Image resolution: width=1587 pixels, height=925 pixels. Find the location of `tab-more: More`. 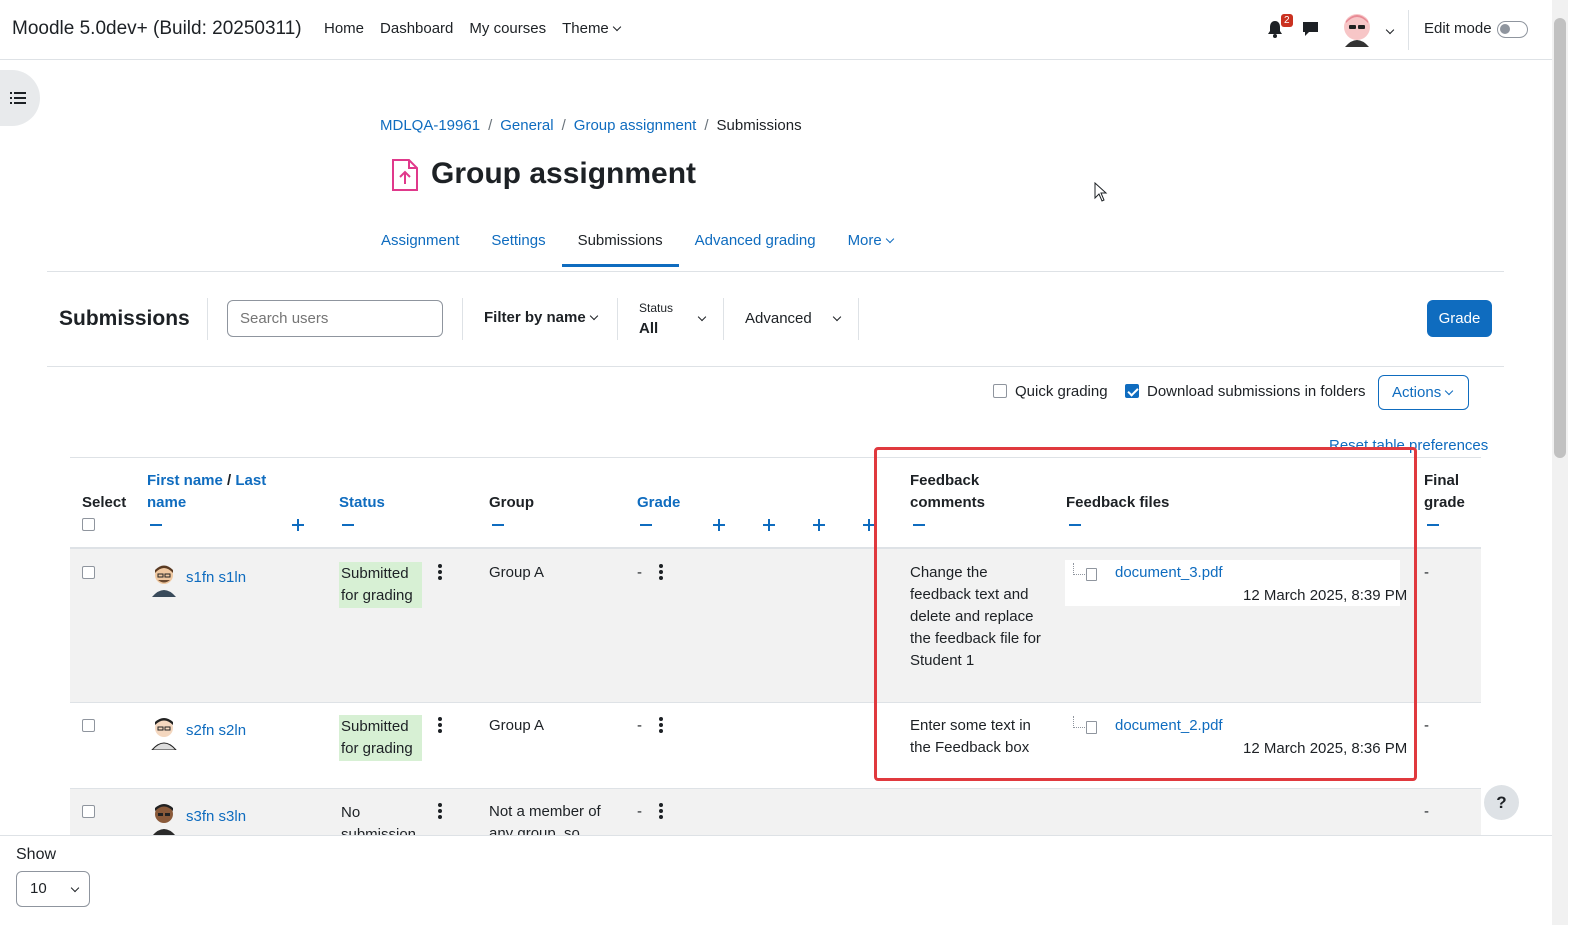

tab-more: More is located at coordinates (870, 244).